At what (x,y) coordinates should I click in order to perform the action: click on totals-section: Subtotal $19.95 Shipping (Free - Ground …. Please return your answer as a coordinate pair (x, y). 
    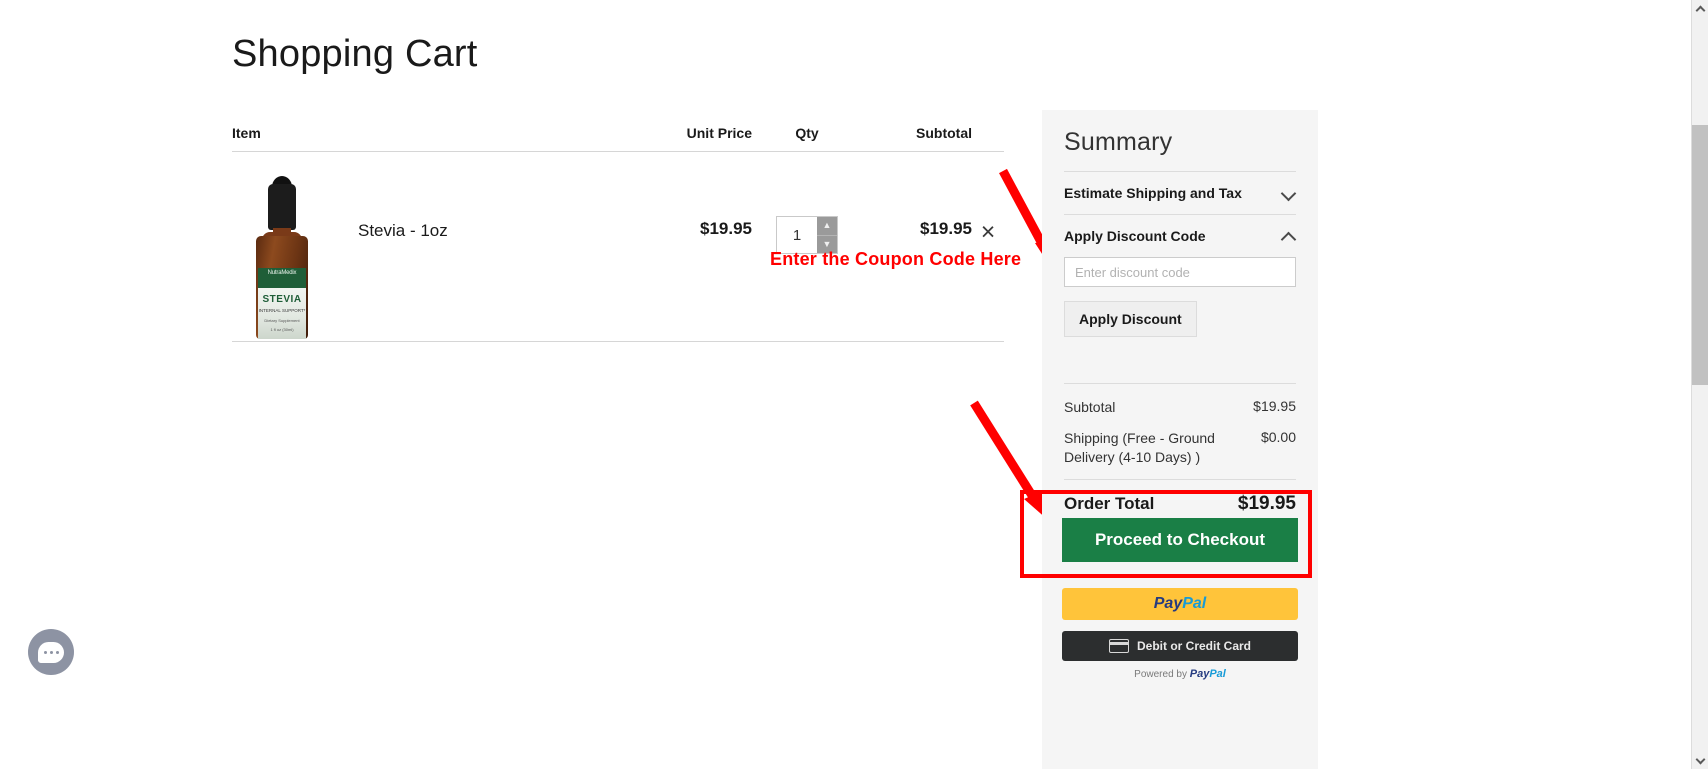
    Looking at the image, I should click on (1180, 449).